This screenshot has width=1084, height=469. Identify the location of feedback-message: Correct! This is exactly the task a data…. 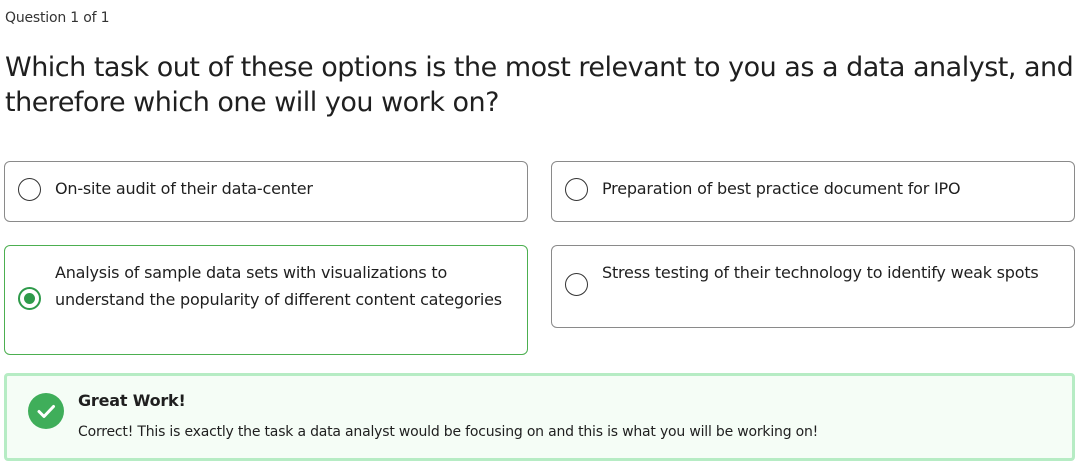
(448, 432).